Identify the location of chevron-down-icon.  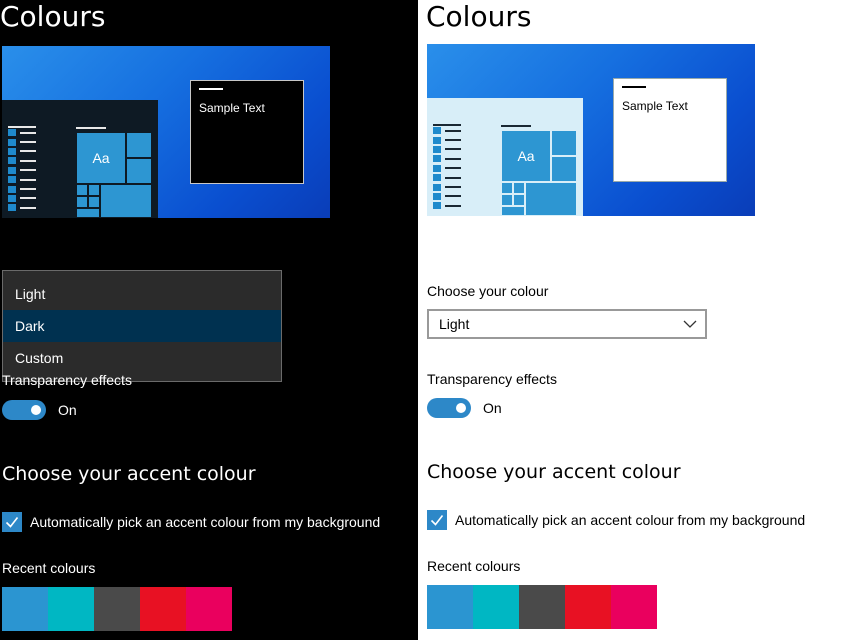
(690, 324).